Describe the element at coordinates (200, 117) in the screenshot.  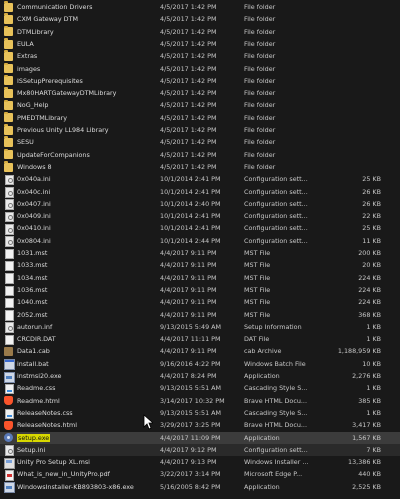
I see `file-row: PMEDTMLibrary 4/5/2017 1:42 PM File folder` at that location.